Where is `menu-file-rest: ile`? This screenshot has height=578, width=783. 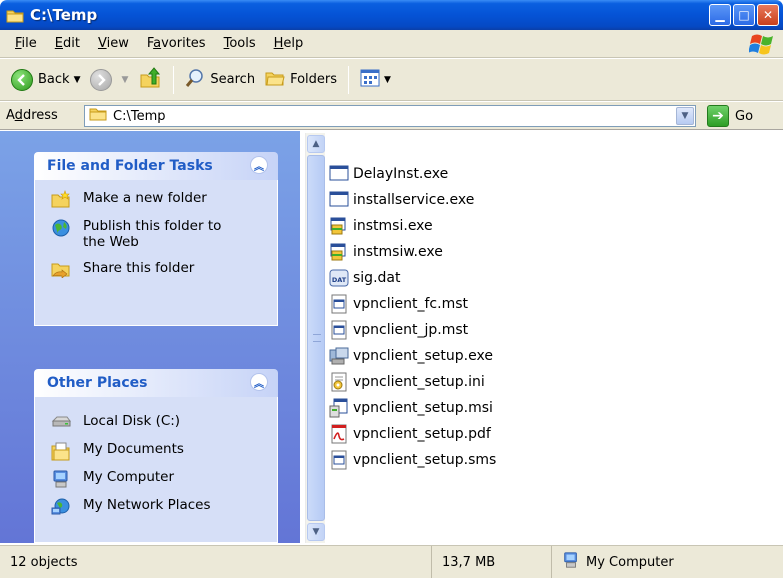 menu-file-rest: ile is located at coordinates (29, 43).